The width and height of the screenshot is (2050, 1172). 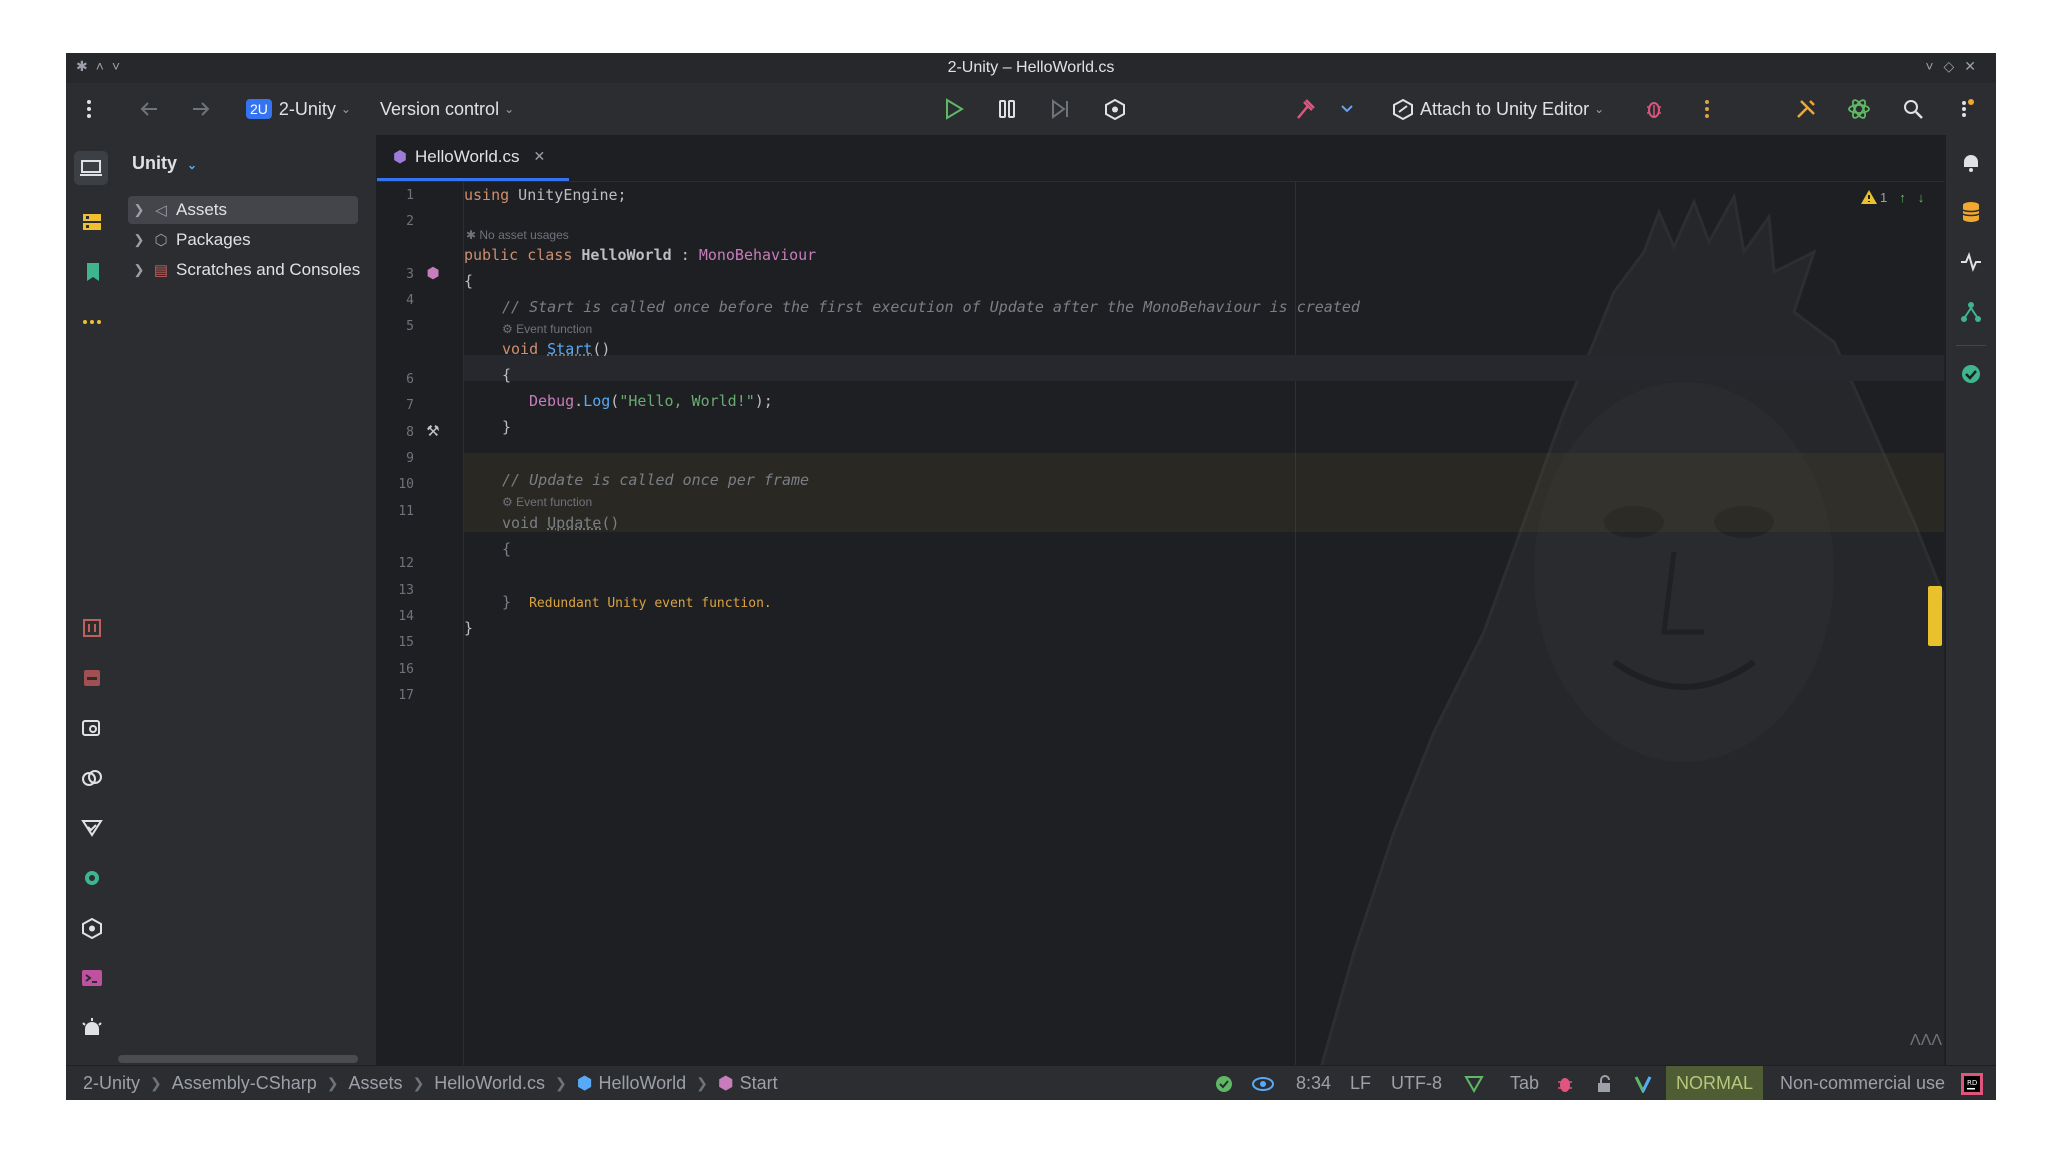 What do you see at coordinates (1224, 1083) in the screenshot?
I see `status-ok-icon` at bounding box center [1224, 1083].